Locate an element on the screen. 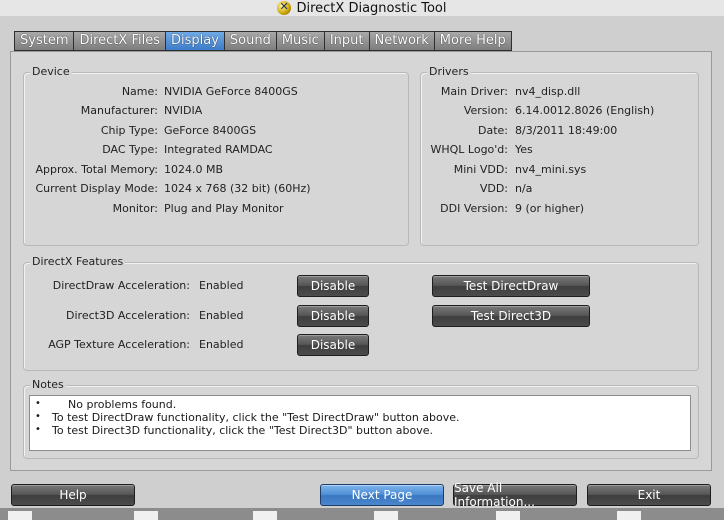 The width and height of the screenshot is (724, 520). device-label: Approx. Total Memory: is located at coordinates (97, 169).